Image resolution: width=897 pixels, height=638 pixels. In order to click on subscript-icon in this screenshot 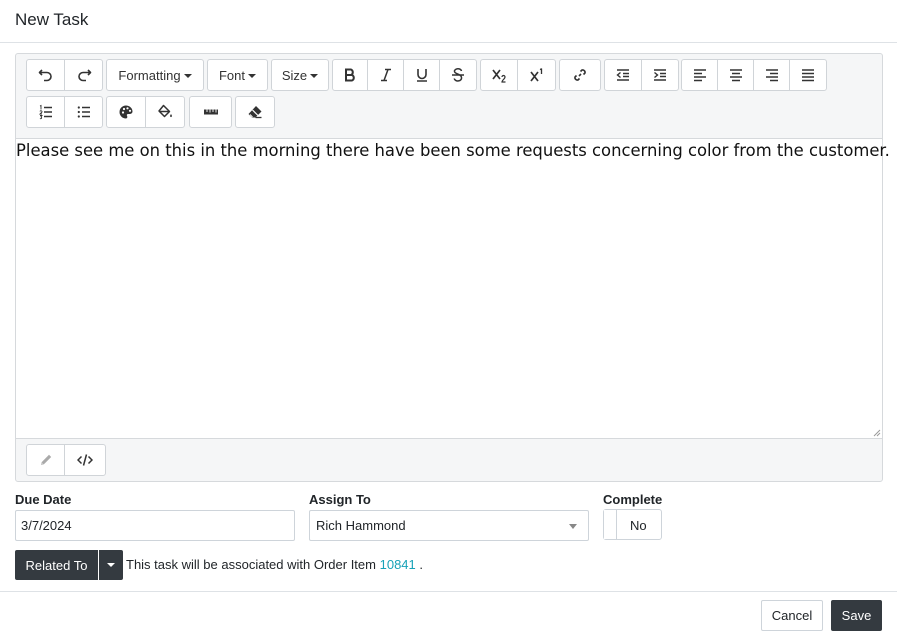, I will do `click(499, 76)`.